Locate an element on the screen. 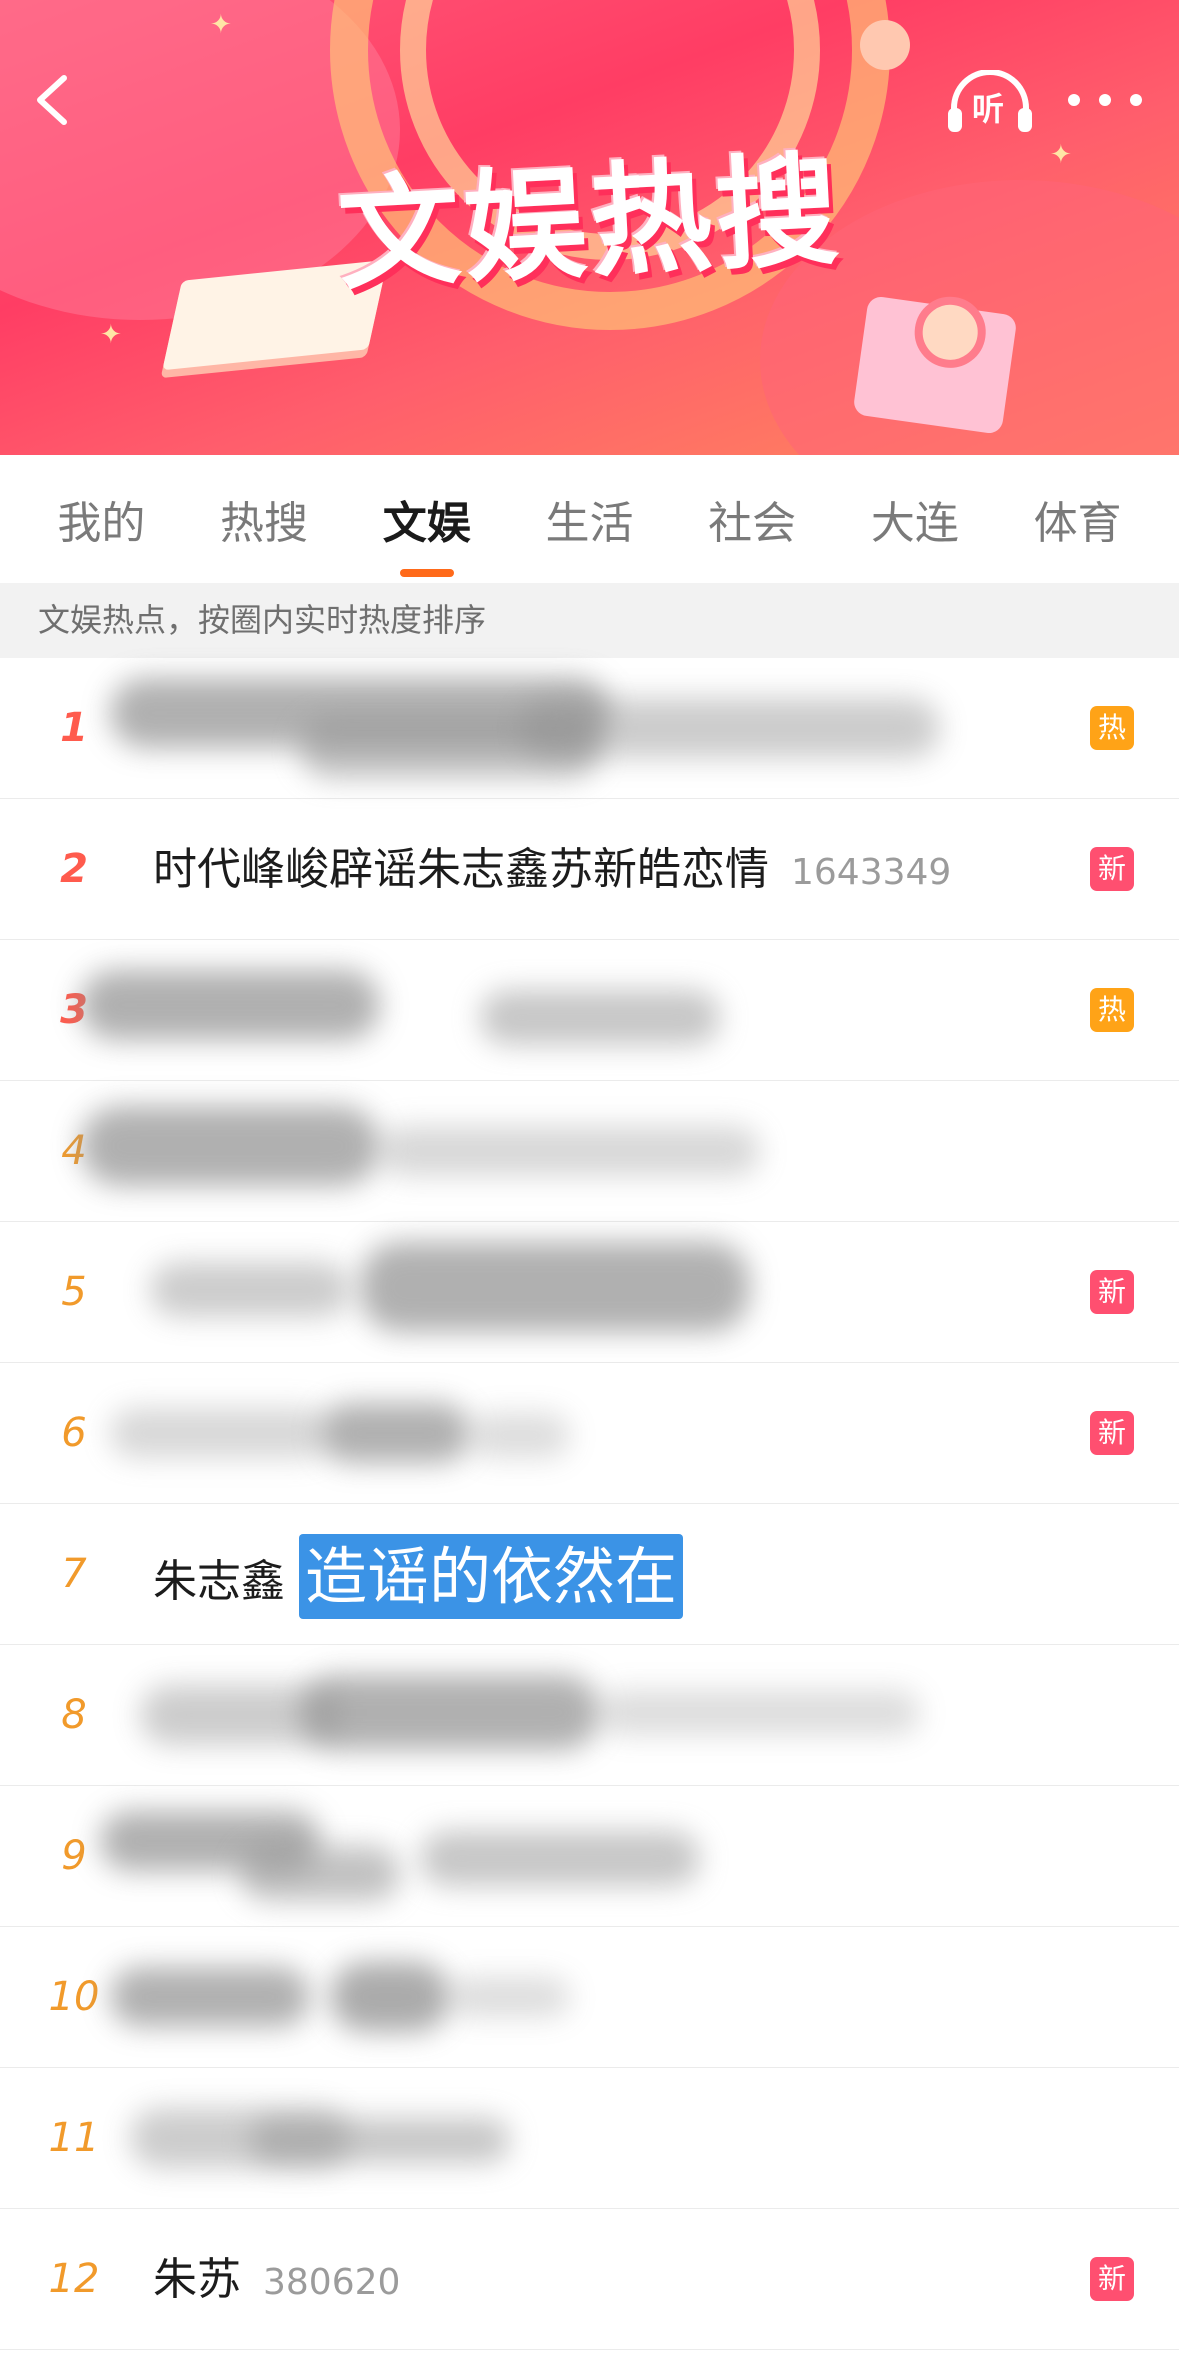 The image size is (1179, 2353). item-title: 朱苏 380620 is located at coordinates (276, 2279).